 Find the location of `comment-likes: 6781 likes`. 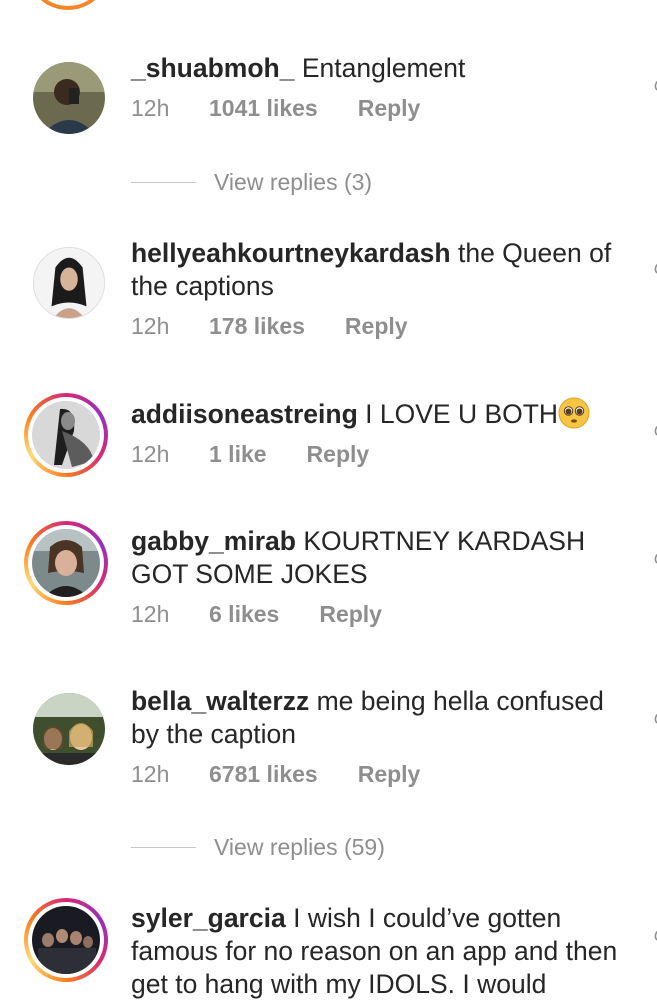

comment-likes: 6781 likes is located at coordinates (263, 774).